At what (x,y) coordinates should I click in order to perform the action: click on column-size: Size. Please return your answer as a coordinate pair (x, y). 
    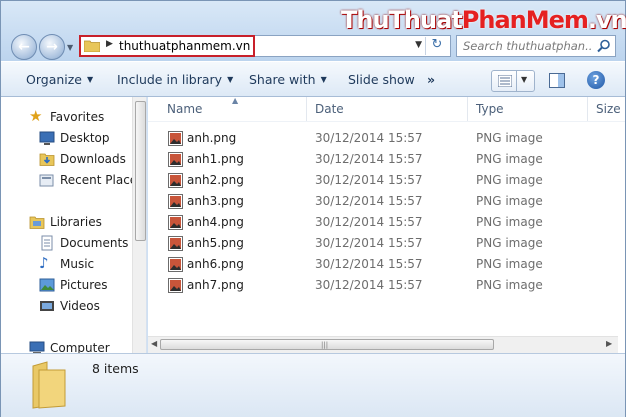
    Looking at the image, I should click on (608, 109).